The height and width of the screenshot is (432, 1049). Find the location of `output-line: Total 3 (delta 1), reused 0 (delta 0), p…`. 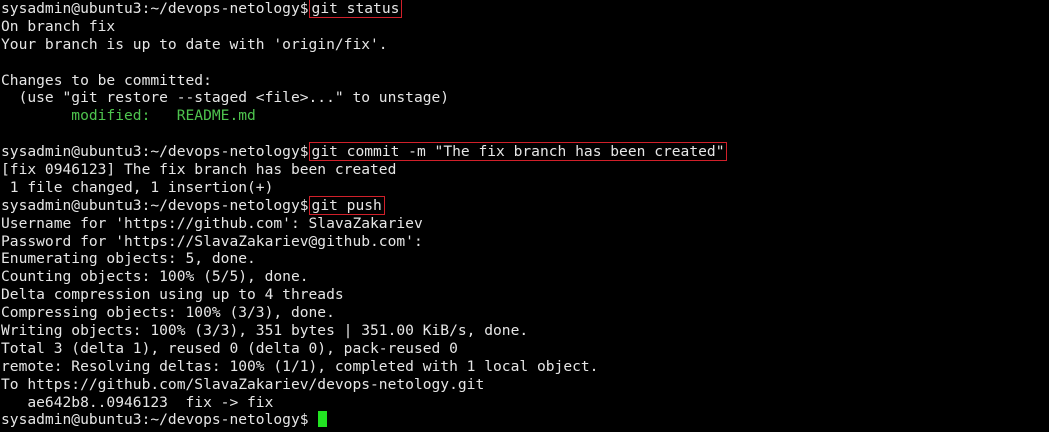

output-line: Total 3 (delta 1), reused 0 (delta 0), p… is located at coordinates (229, 348).